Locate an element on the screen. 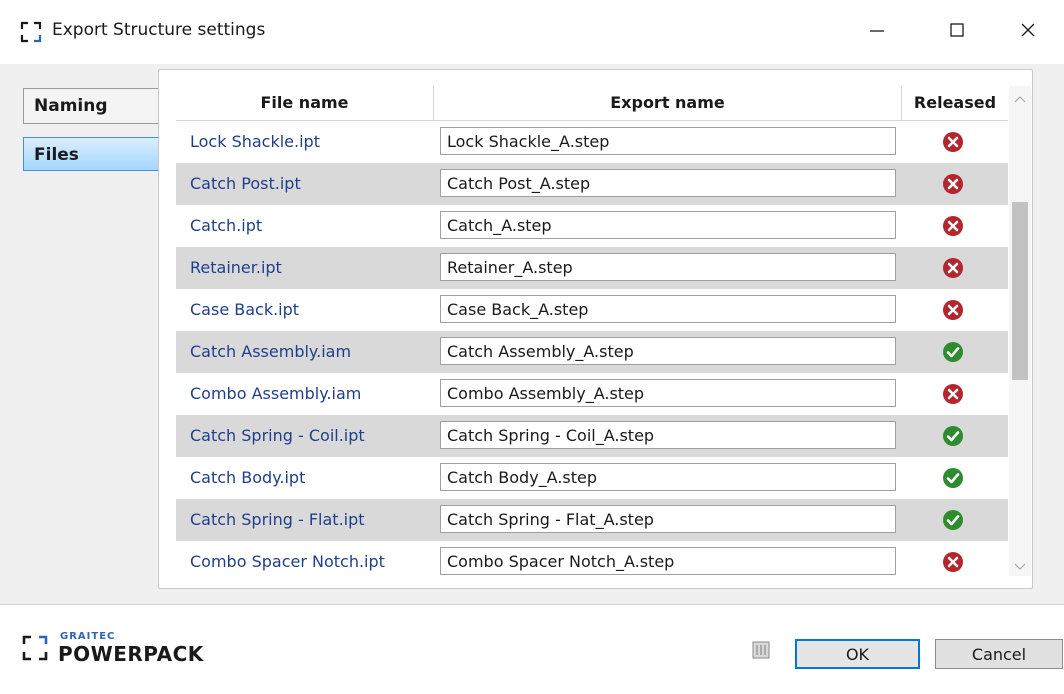  file-name-cell: Catch Assembly.iam is located at coordinates (271, 351).